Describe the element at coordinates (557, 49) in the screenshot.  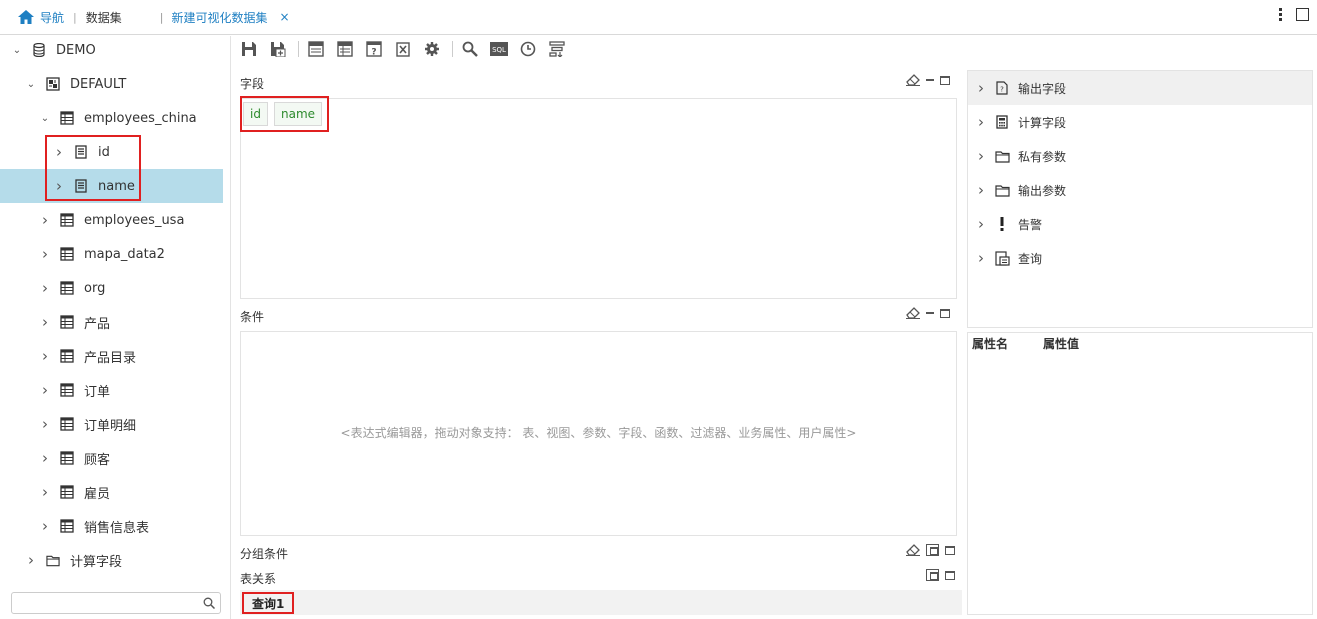
I see `filter-icon` at that location.